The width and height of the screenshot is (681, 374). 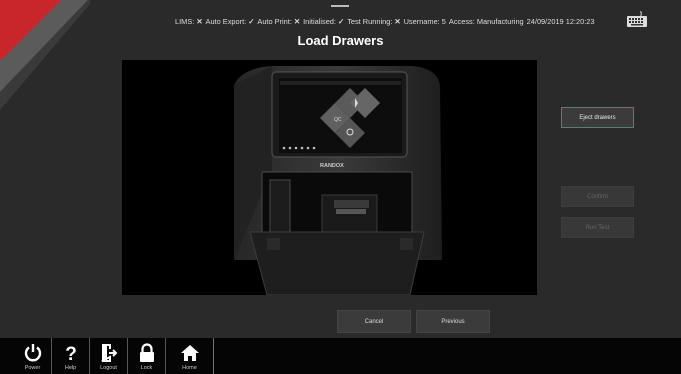 I want to click on nav-home: Home, so click(x=190, y=356).